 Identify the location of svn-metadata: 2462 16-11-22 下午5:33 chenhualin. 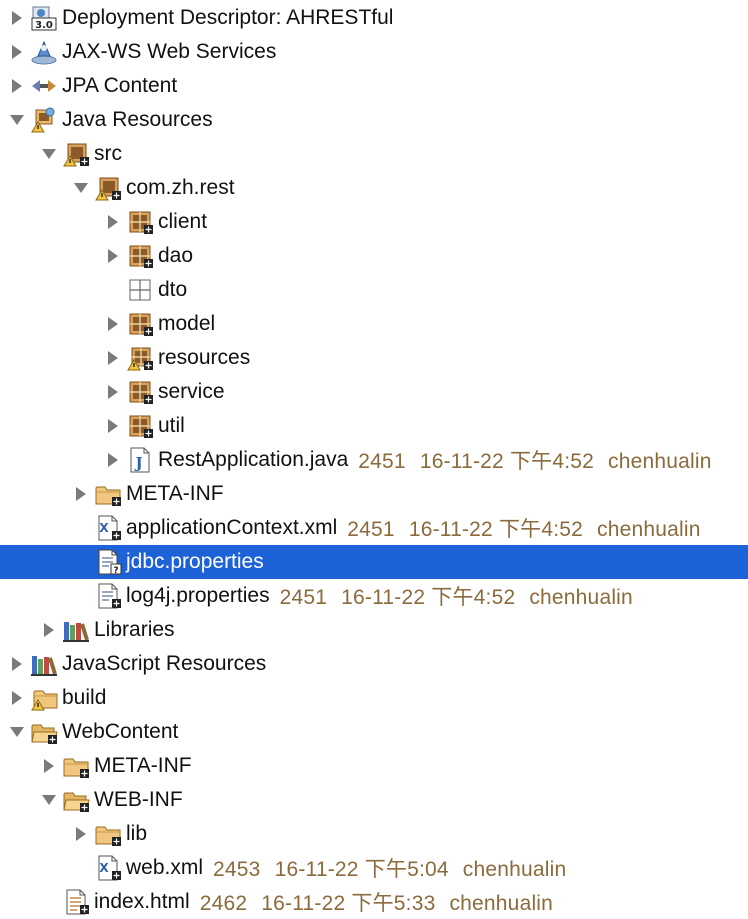
(376, 902).